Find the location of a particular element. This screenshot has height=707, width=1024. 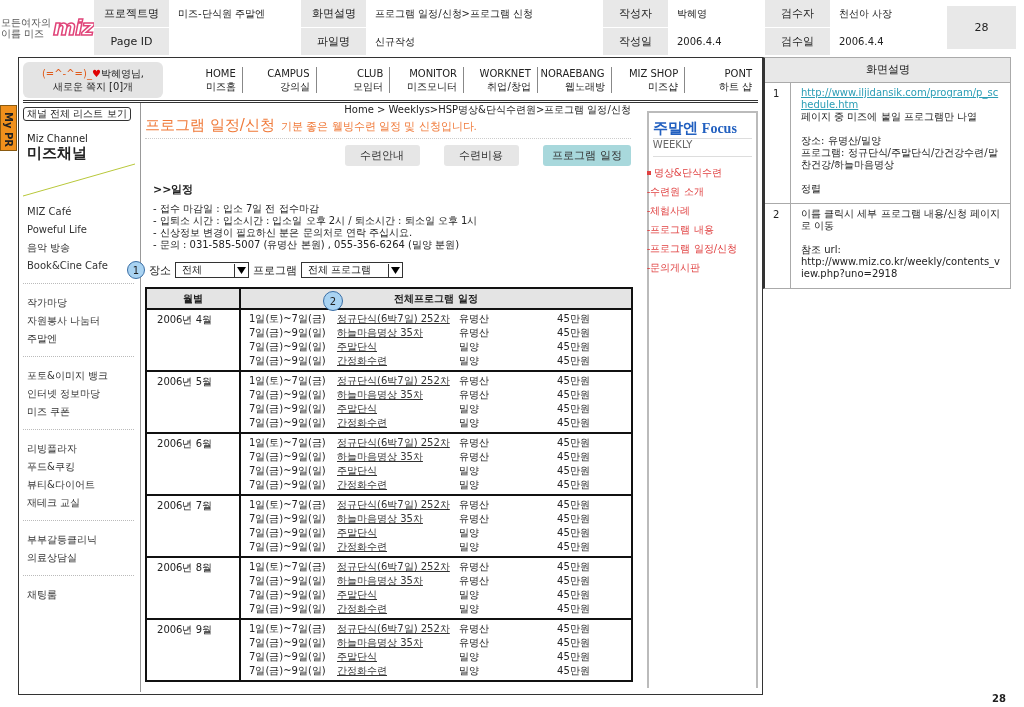

filter-label: 프로그램 is located at coordinates (275, 270).